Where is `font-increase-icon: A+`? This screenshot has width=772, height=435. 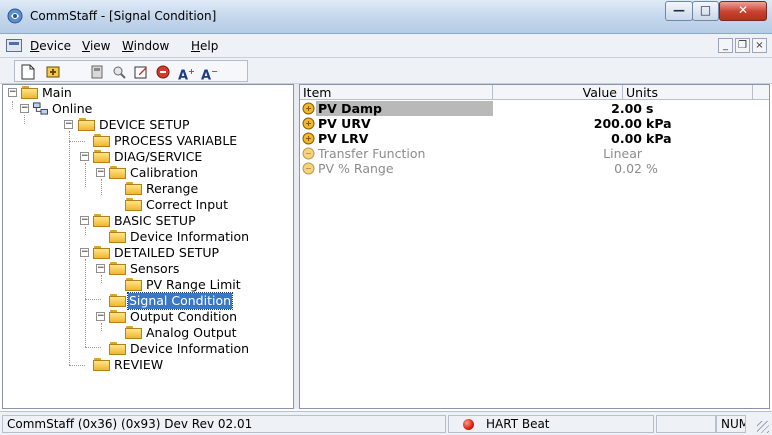
font-increase-icon: A+ is located at coordinates (186, 73).